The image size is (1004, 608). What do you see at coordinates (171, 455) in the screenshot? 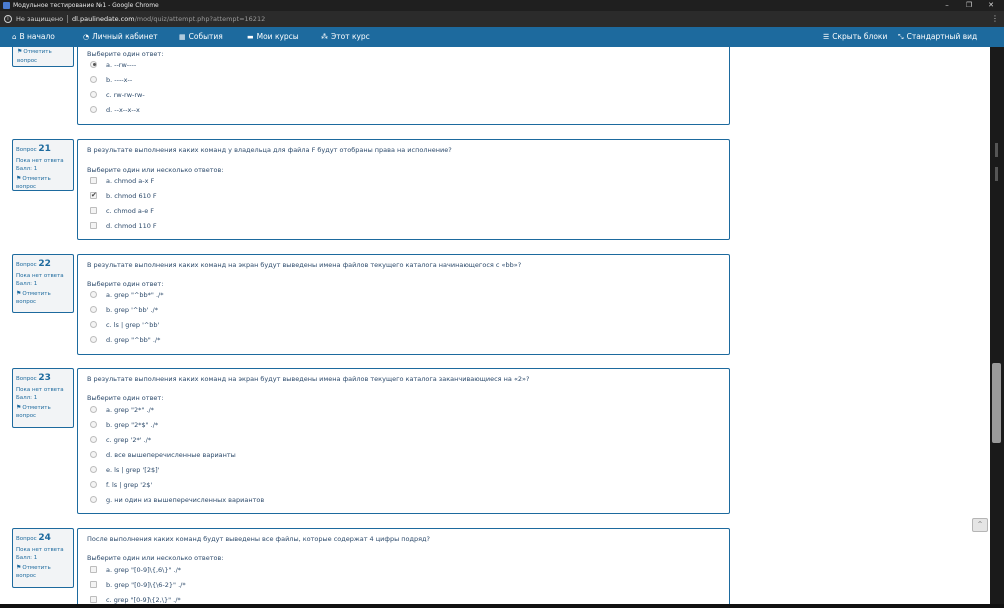
I see `option-label: d. все вышеперечисленные варианты` at bounding box center [171, 455].